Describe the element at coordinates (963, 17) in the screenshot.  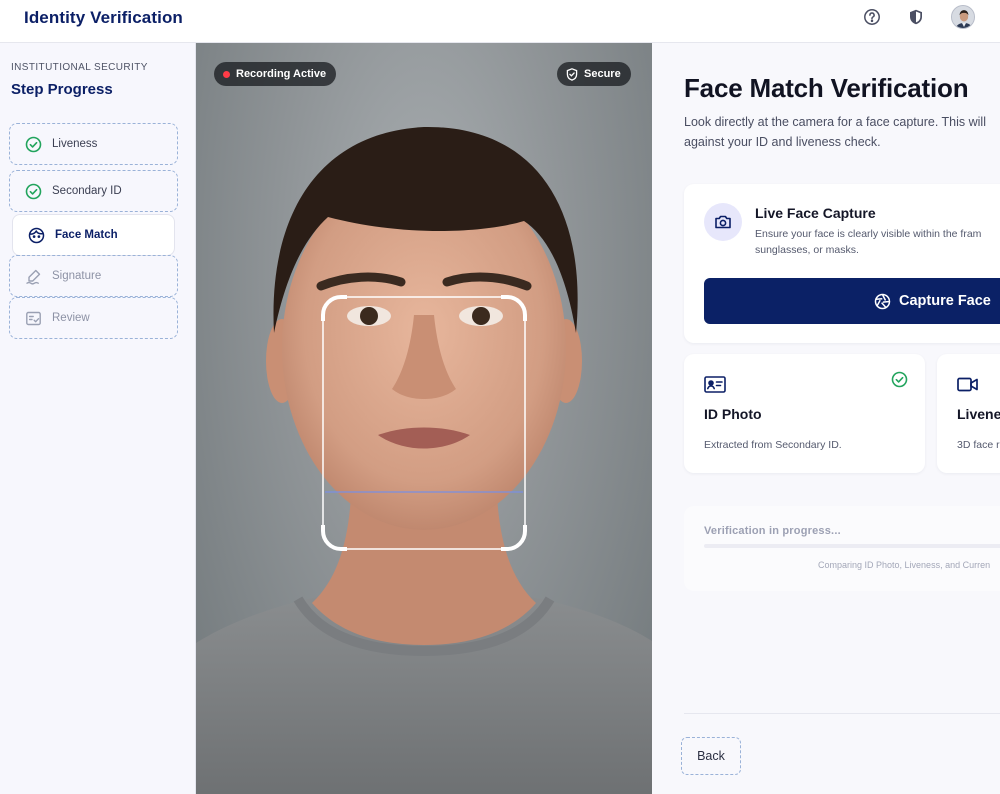
I see `avatar` at that location.